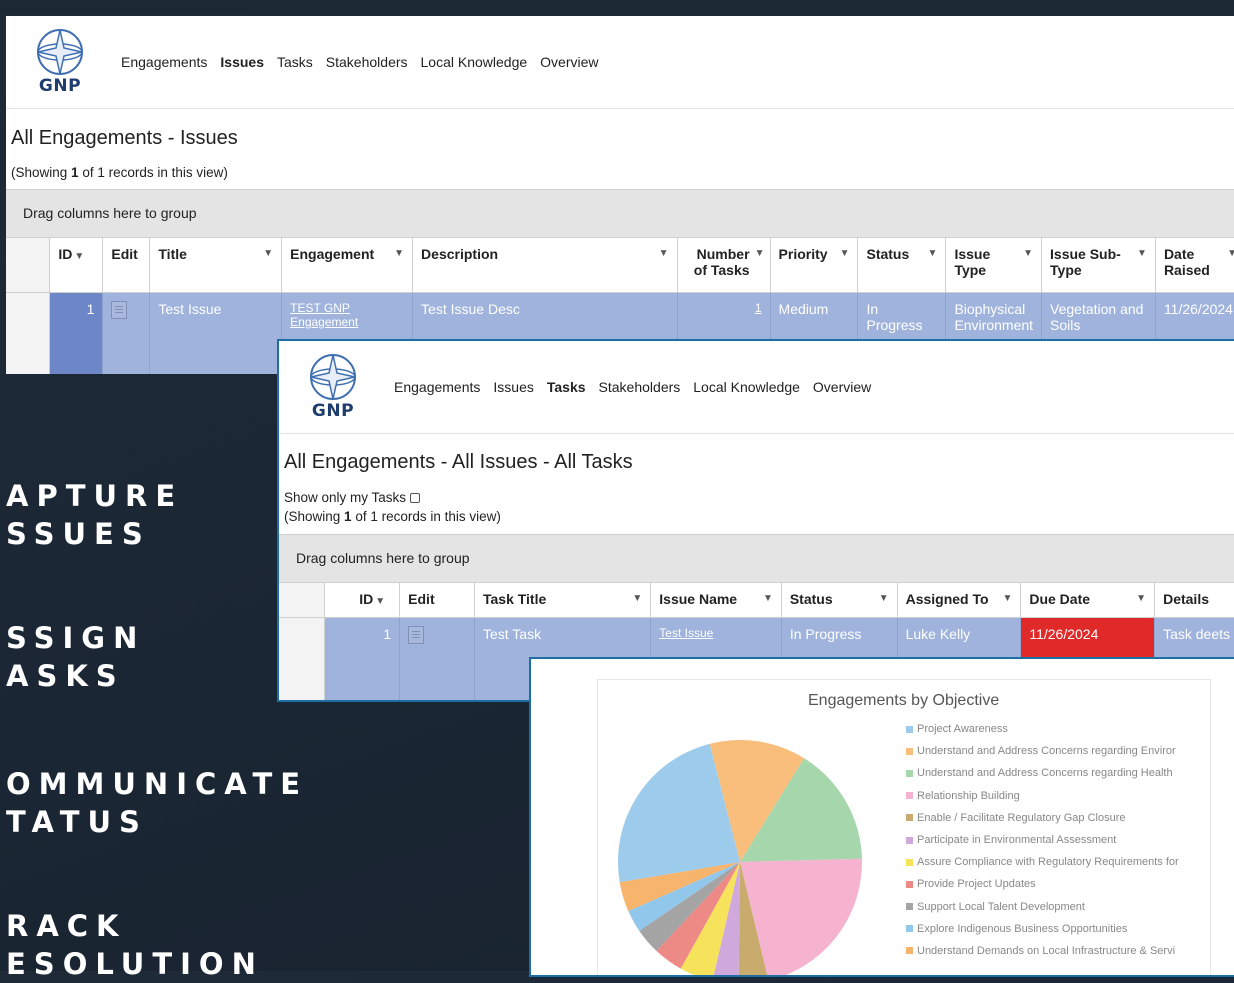  I want to click on my-tasks-filter: Show only my Tasks, so click(759, 497).